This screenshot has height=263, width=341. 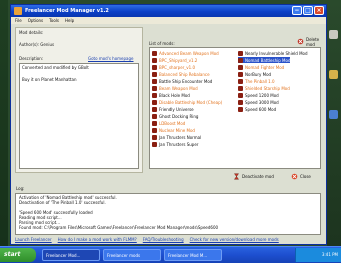 What do you see at coordinates (184, 74) in the screenshot?
I see `mod-name: Balanced Ship Rebalance` at bounding box center [184, 74].